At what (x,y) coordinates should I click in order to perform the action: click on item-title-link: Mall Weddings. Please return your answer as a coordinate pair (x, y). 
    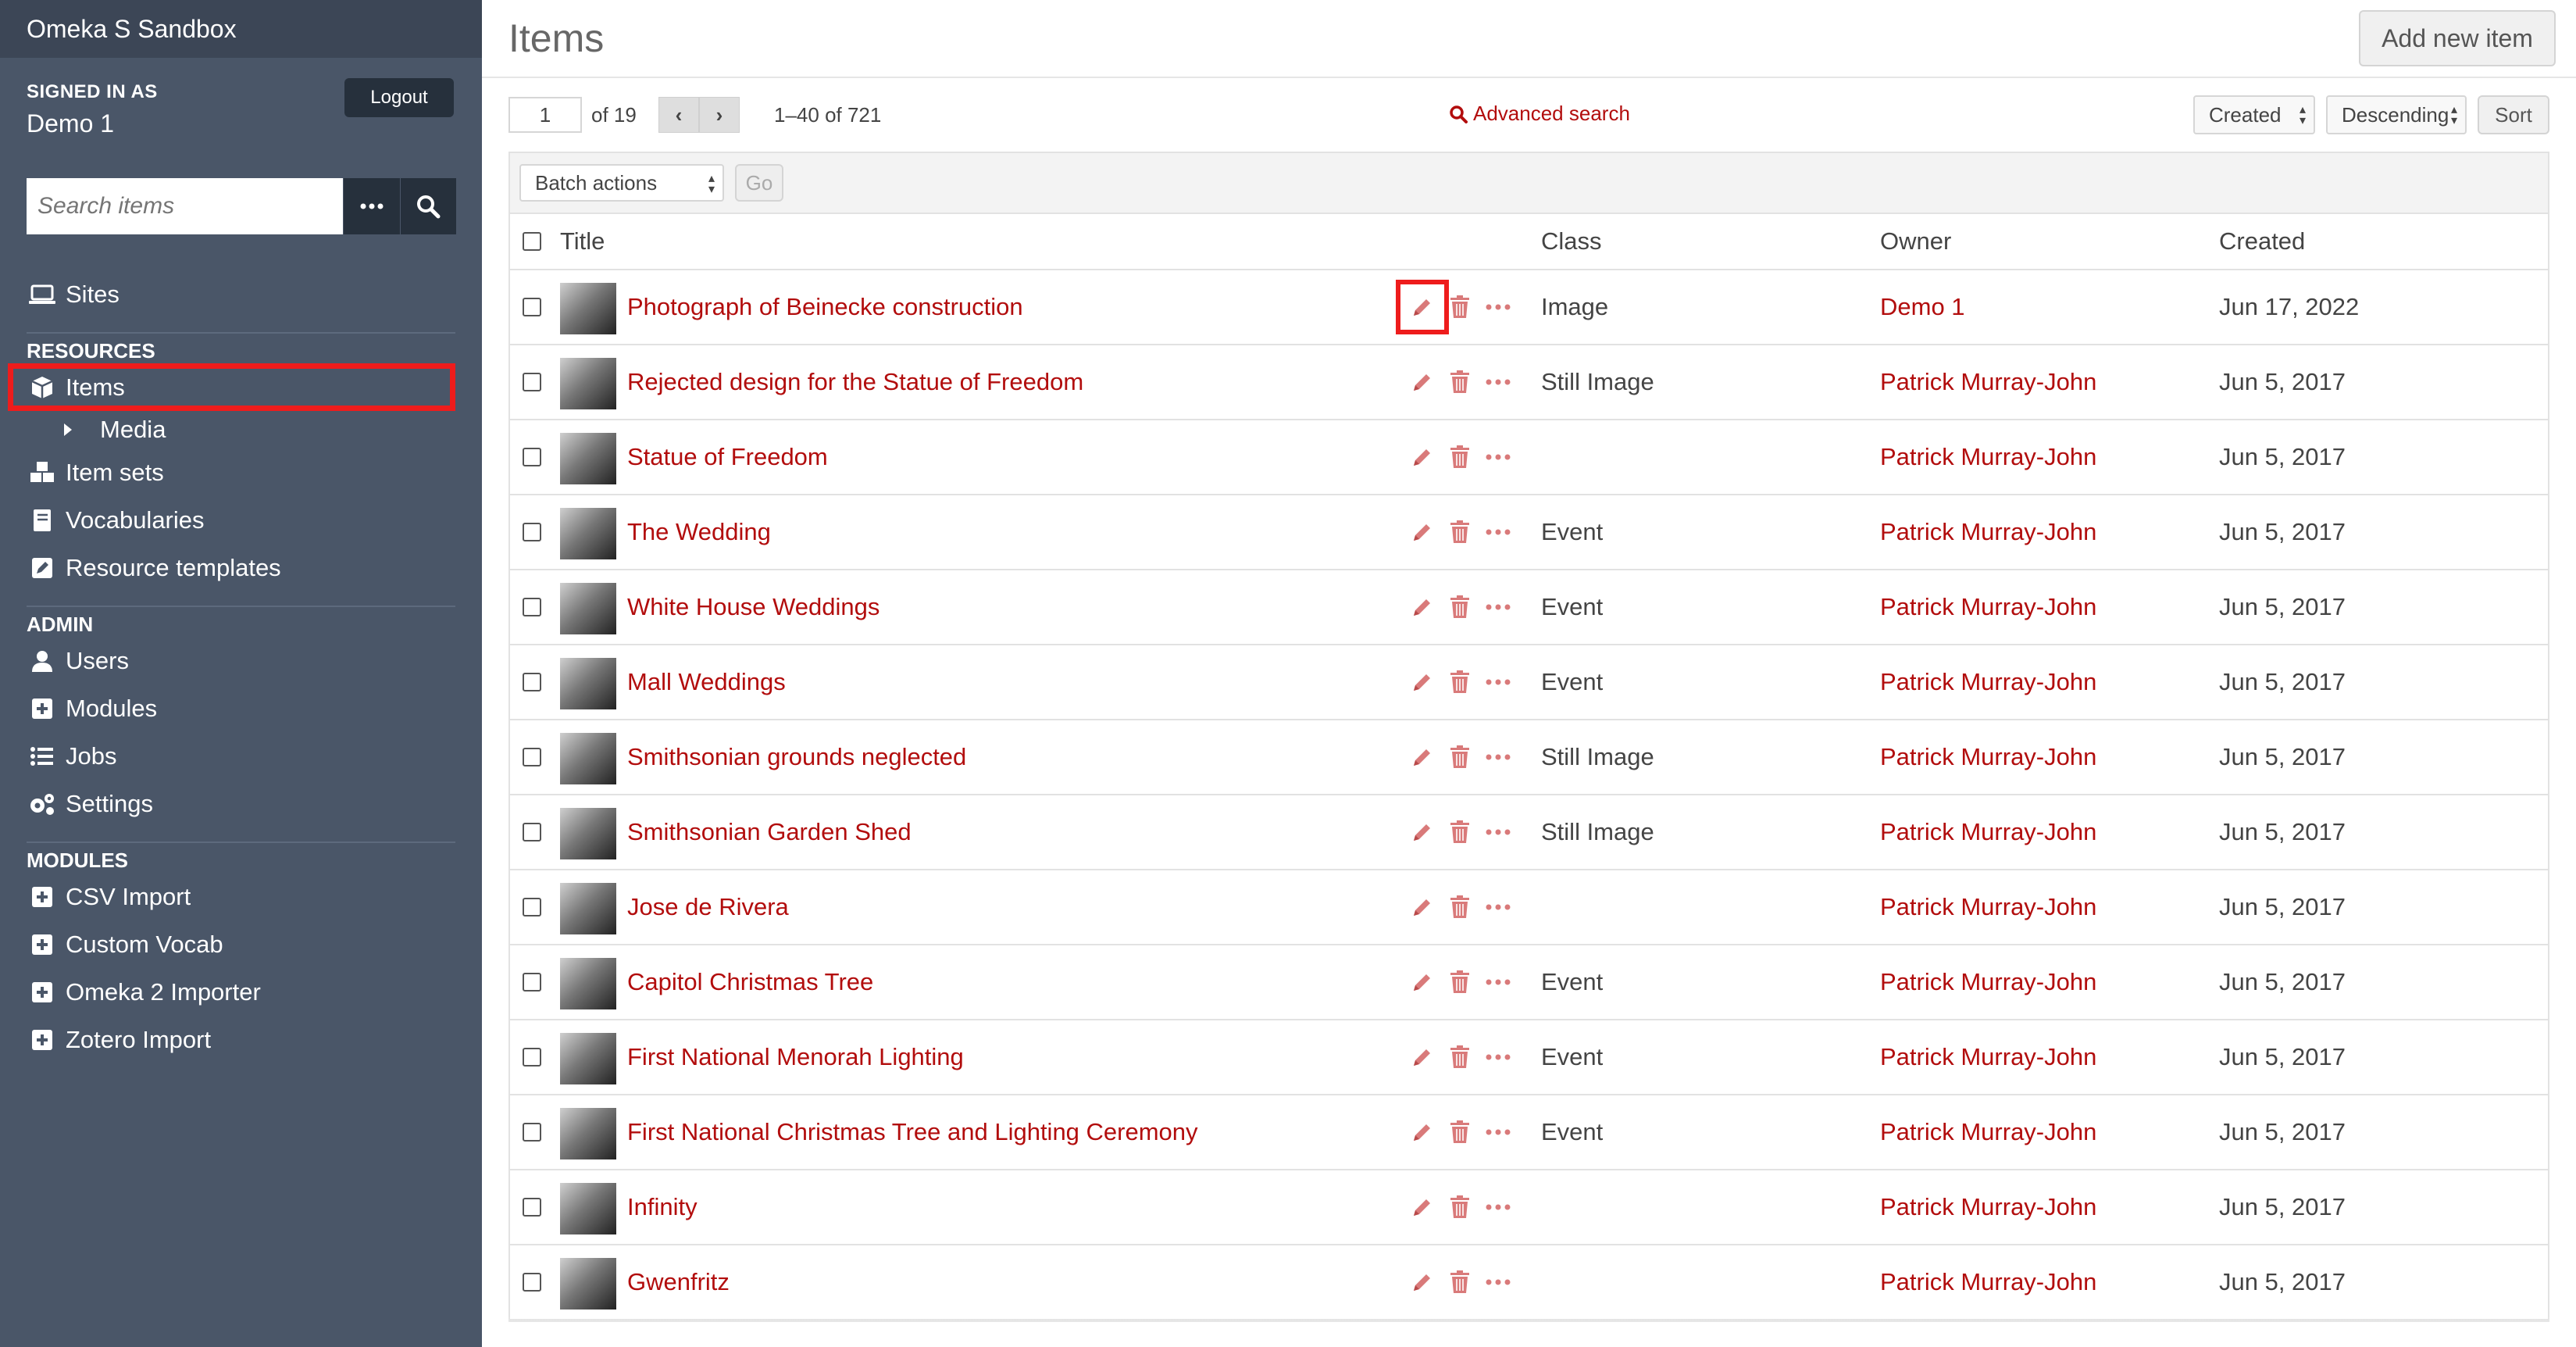
    Looking at the image, I should click on (706, 682).